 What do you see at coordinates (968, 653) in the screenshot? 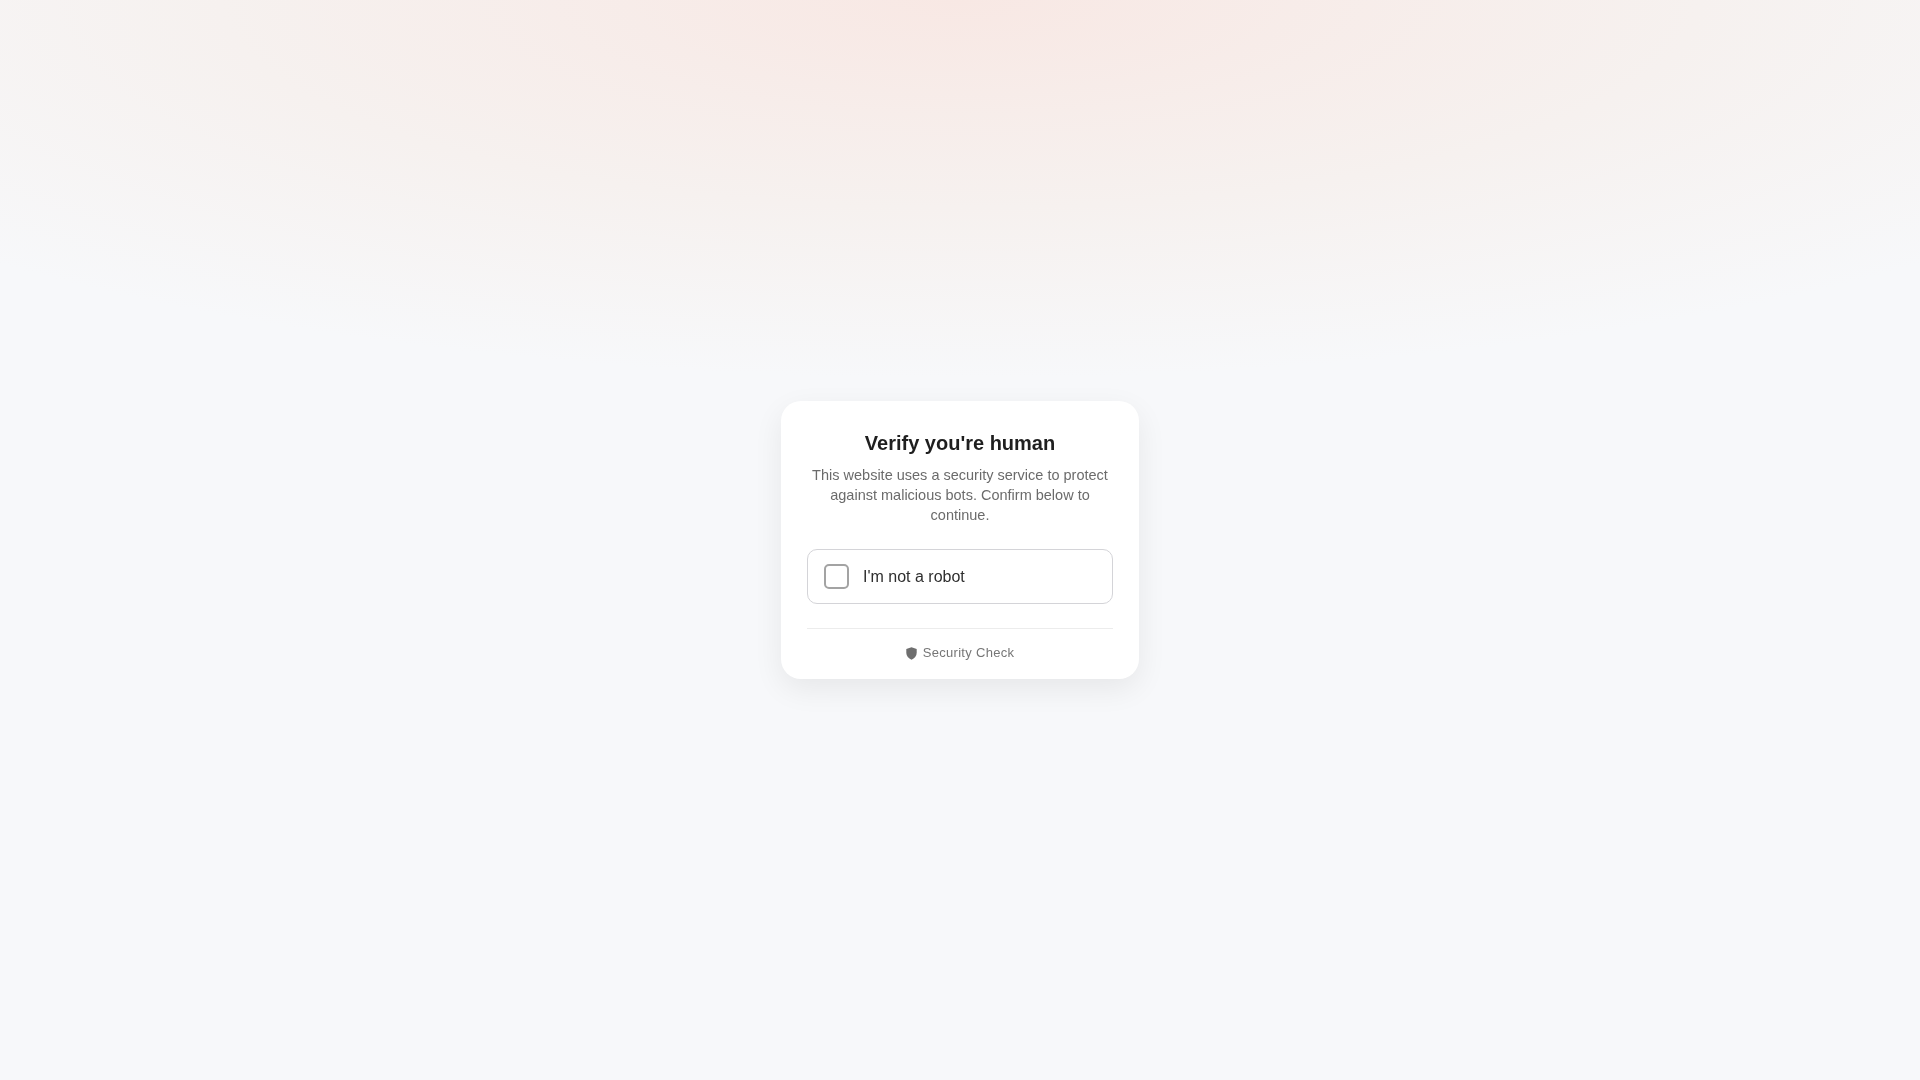
I see `security-check-label: Security Check` at bounding box center [968, 653].